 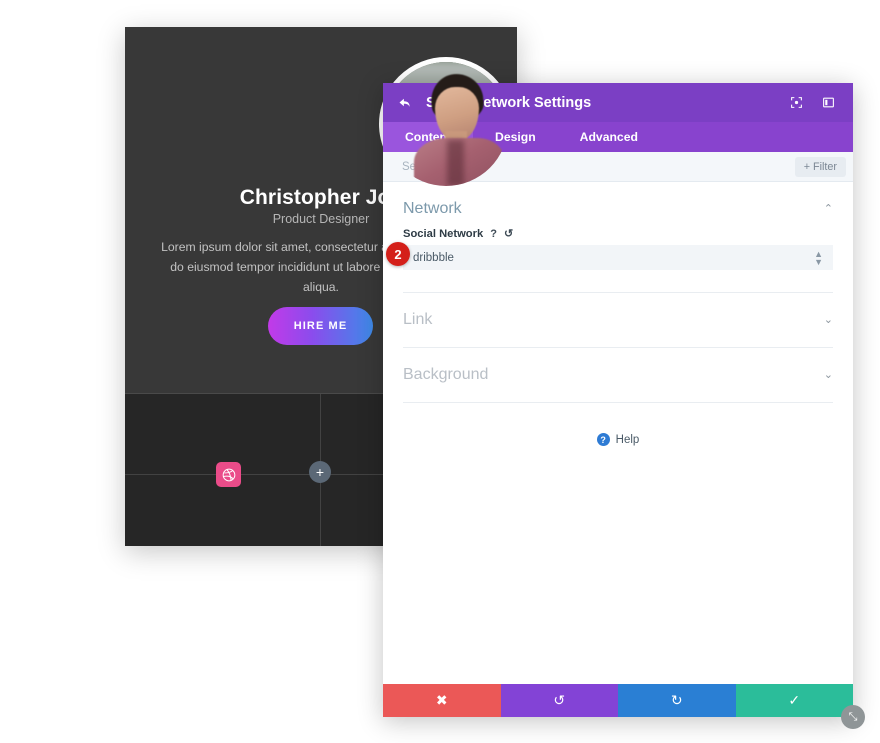 I want to click on social-network-select: 2 dribbble ▲ ▼, so click(x=609, y=256).